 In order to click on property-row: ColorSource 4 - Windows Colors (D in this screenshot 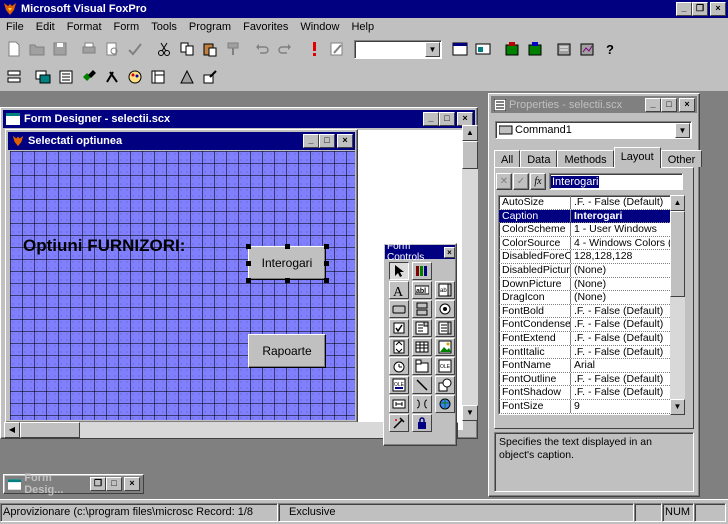, I will do `click(591, 243)`.